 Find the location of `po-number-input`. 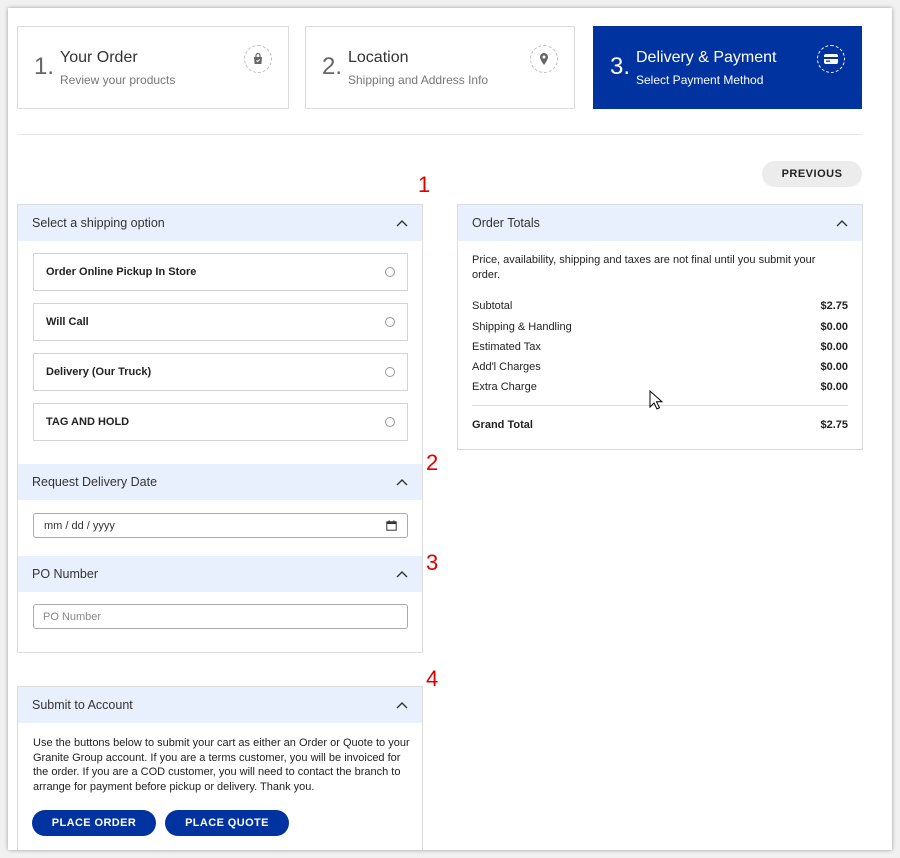

po-number-input is located at coordinates (220, 616).